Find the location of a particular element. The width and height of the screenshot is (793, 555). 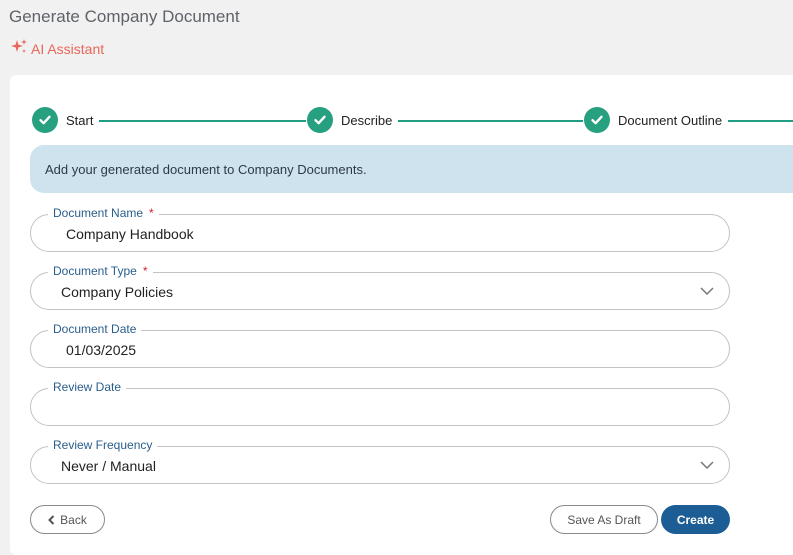

page-title: Generate Company Document is located at coordinates (124, 16).